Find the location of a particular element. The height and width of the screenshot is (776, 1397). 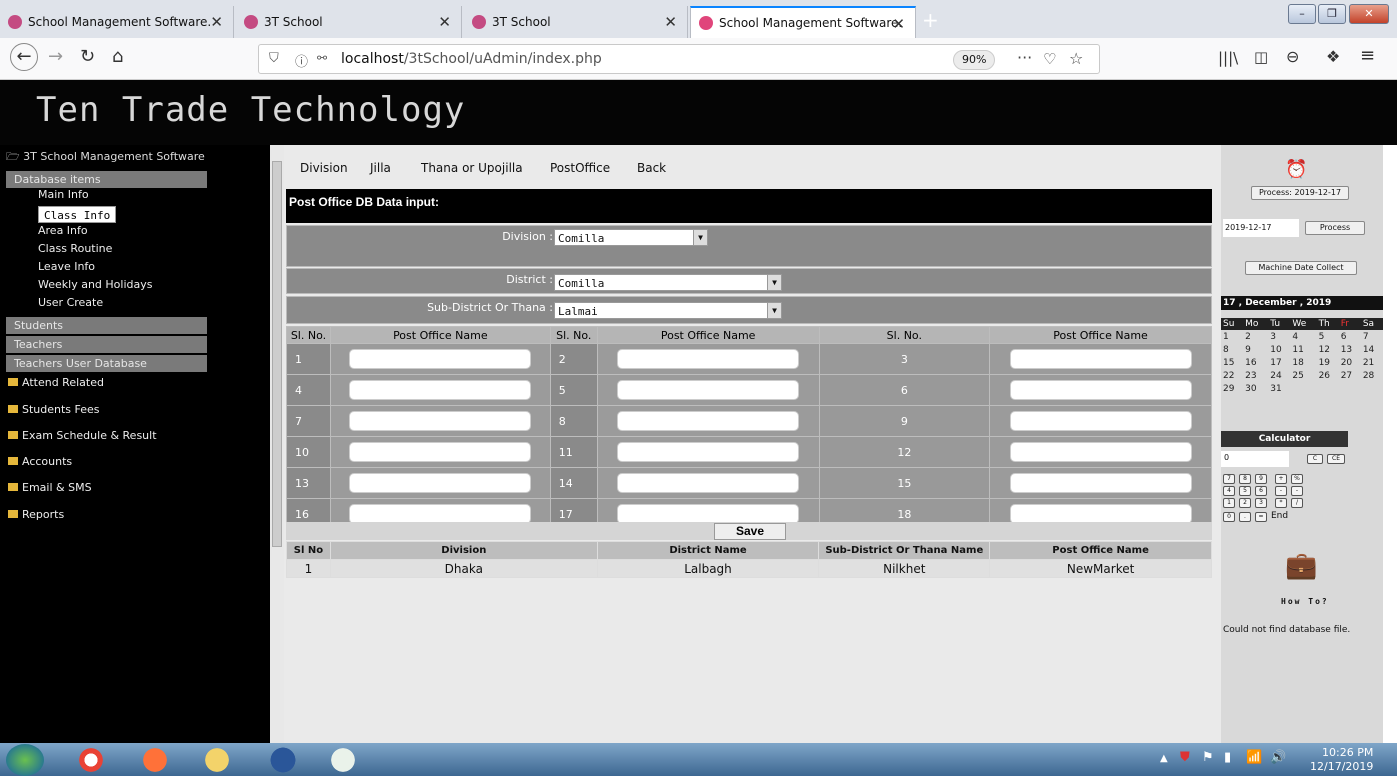

cal-day: 28 is located at coordinates (1372, 375).